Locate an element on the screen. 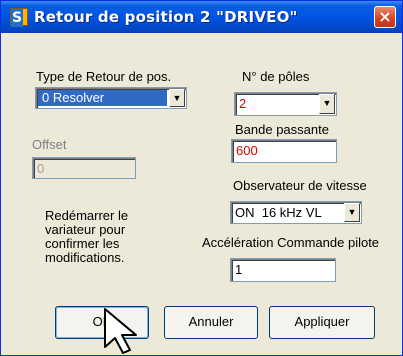 The width and height of the screenshot is (403, 356). mouse-pointer-icon is located at coordinates (120, 331).